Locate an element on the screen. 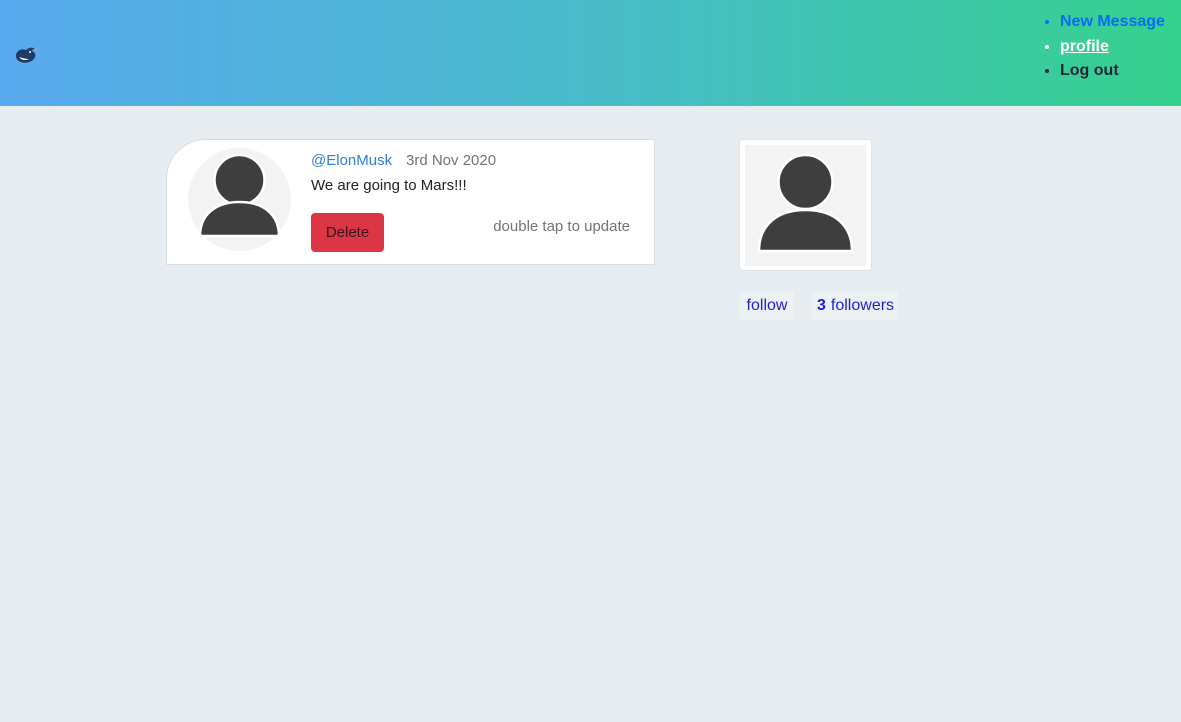  message-text: We are going to Mars!!! is located at coordinates (389, 185).